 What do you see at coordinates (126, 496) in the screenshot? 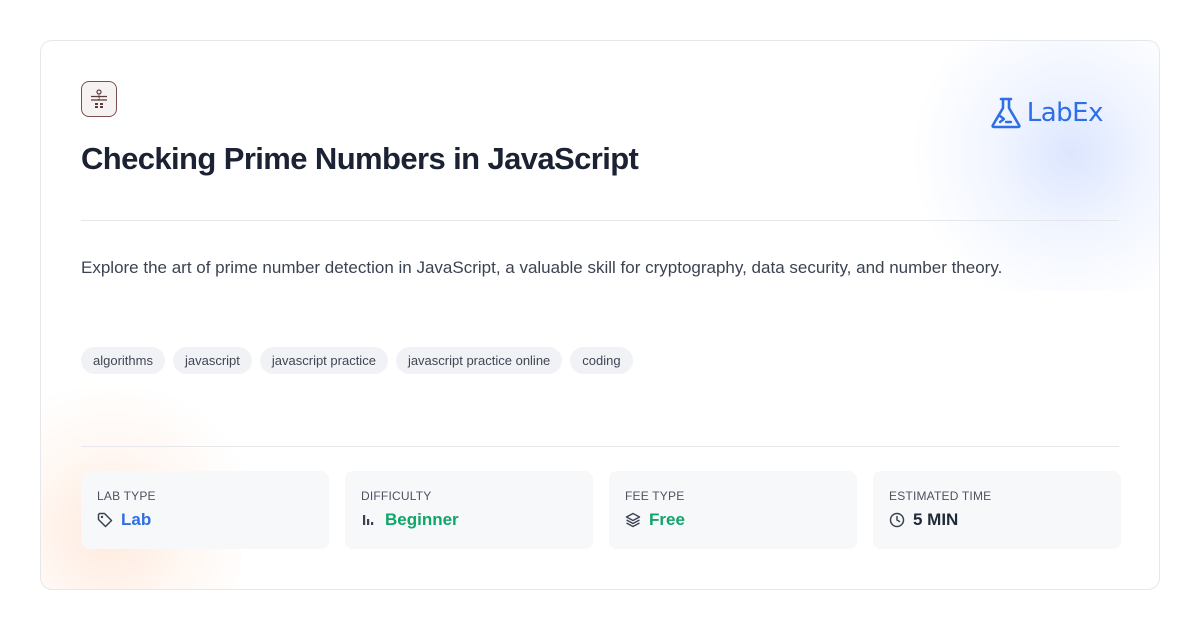
I see `stat-label: LAB TYPE` at bounding box center [126, 496].